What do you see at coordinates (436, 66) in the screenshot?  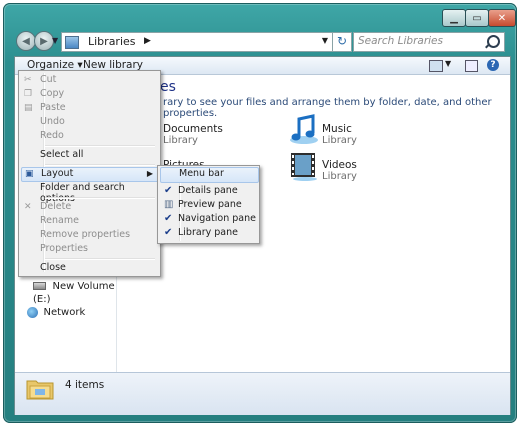 I see `change-view-icon` at bounding box center [436, 66].